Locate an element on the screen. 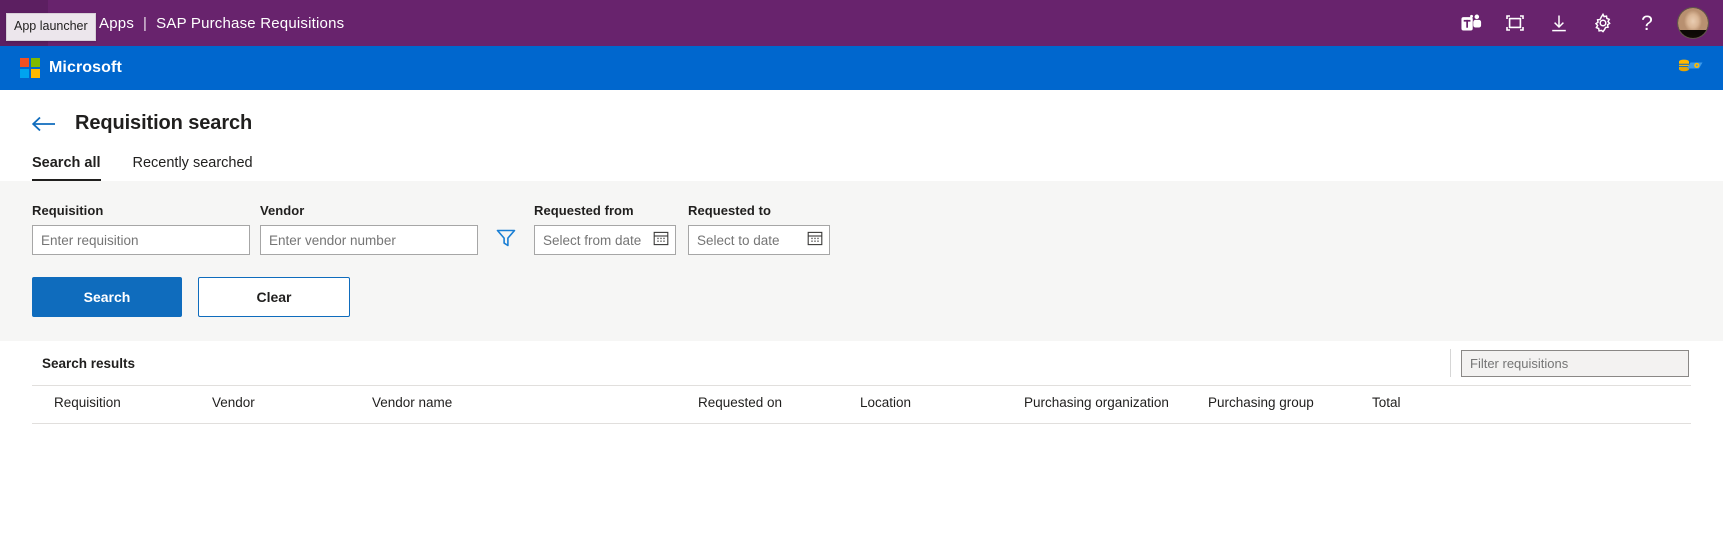  search-results-header: Search results is located at coordinates (861, 363).